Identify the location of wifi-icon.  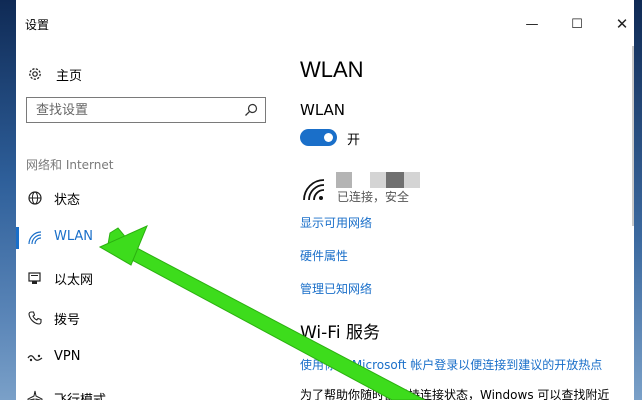
(35, 238).